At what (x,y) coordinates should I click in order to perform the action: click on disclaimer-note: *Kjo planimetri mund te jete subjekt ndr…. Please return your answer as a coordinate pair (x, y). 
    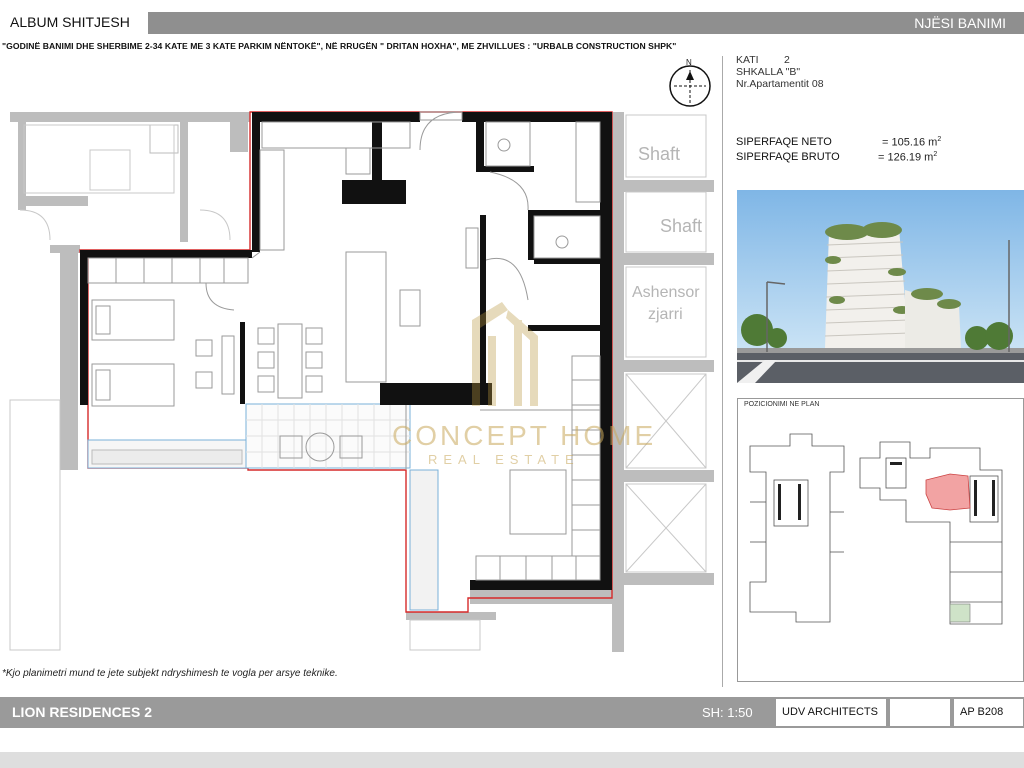
    Looking at the image, I should click on (170, 673).